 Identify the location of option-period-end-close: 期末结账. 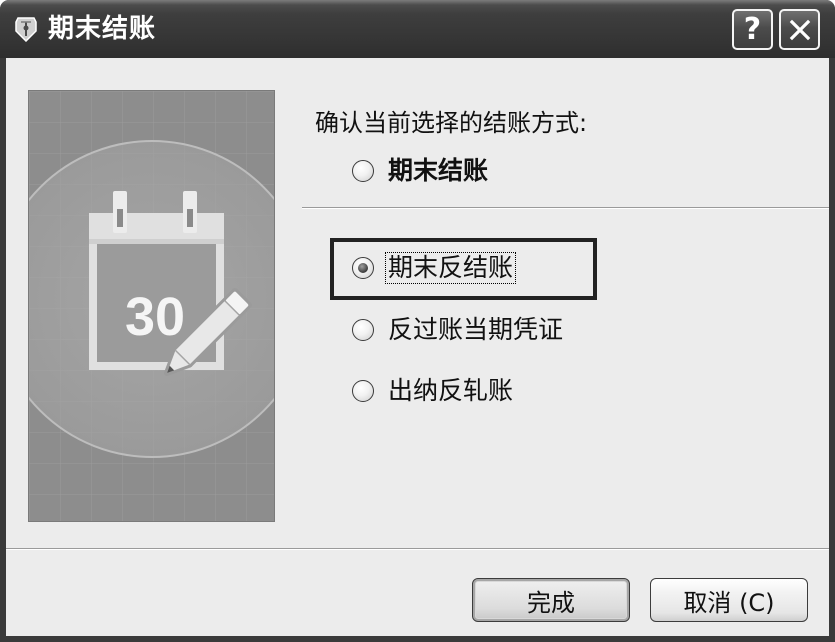
(421, 171).